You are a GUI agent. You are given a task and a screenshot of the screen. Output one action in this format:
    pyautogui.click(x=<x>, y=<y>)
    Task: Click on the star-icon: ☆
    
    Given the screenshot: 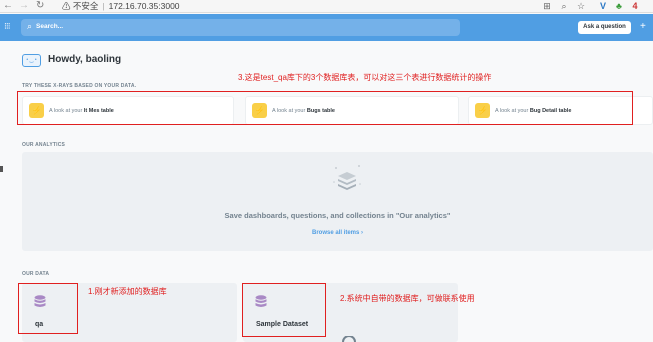 What is the action you would take?
    pyautogui.click(x=581, y=6)
    